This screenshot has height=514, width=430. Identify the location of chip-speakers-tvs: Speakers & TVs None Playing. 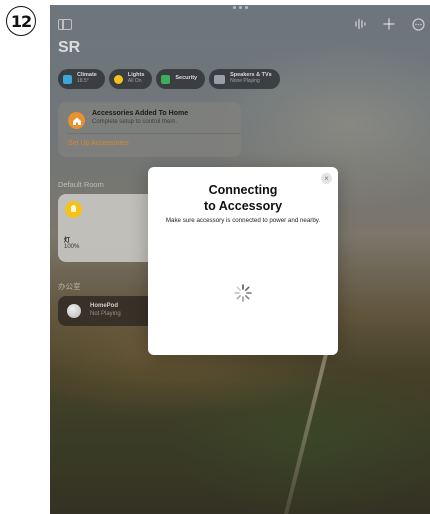
(244, 79).